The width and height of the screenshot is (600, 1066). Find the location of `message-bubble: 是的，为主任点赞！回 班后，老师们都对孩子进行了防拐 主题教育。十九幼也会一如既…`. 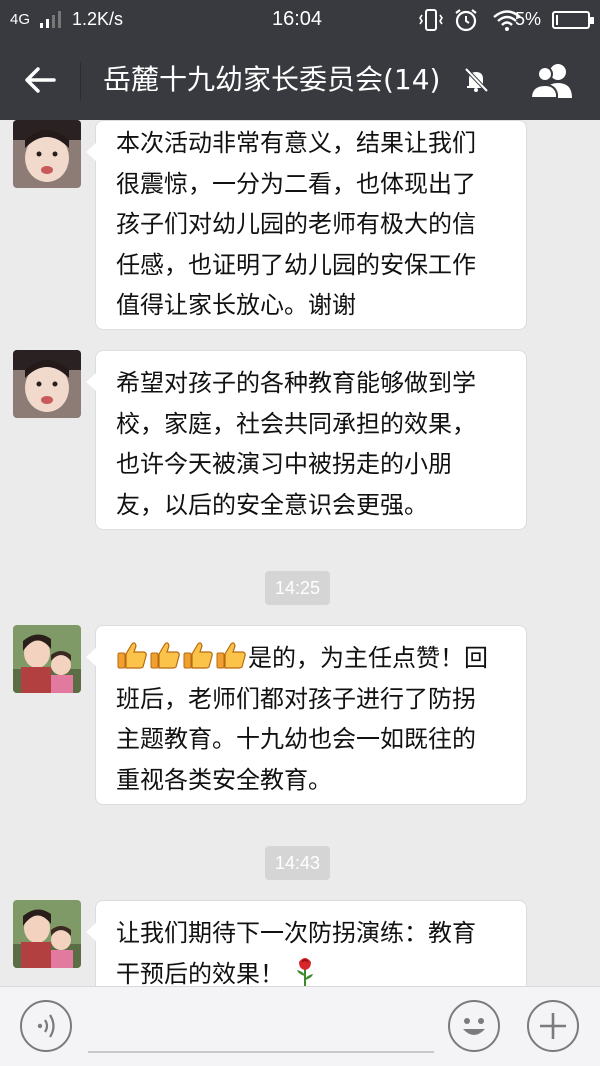

message-bubble: 是的，为主任点赞！回 班后，老师们都对孩子进行了防拐 主题教育。十九幼也会一如既… is located at coordinates (306, 715).